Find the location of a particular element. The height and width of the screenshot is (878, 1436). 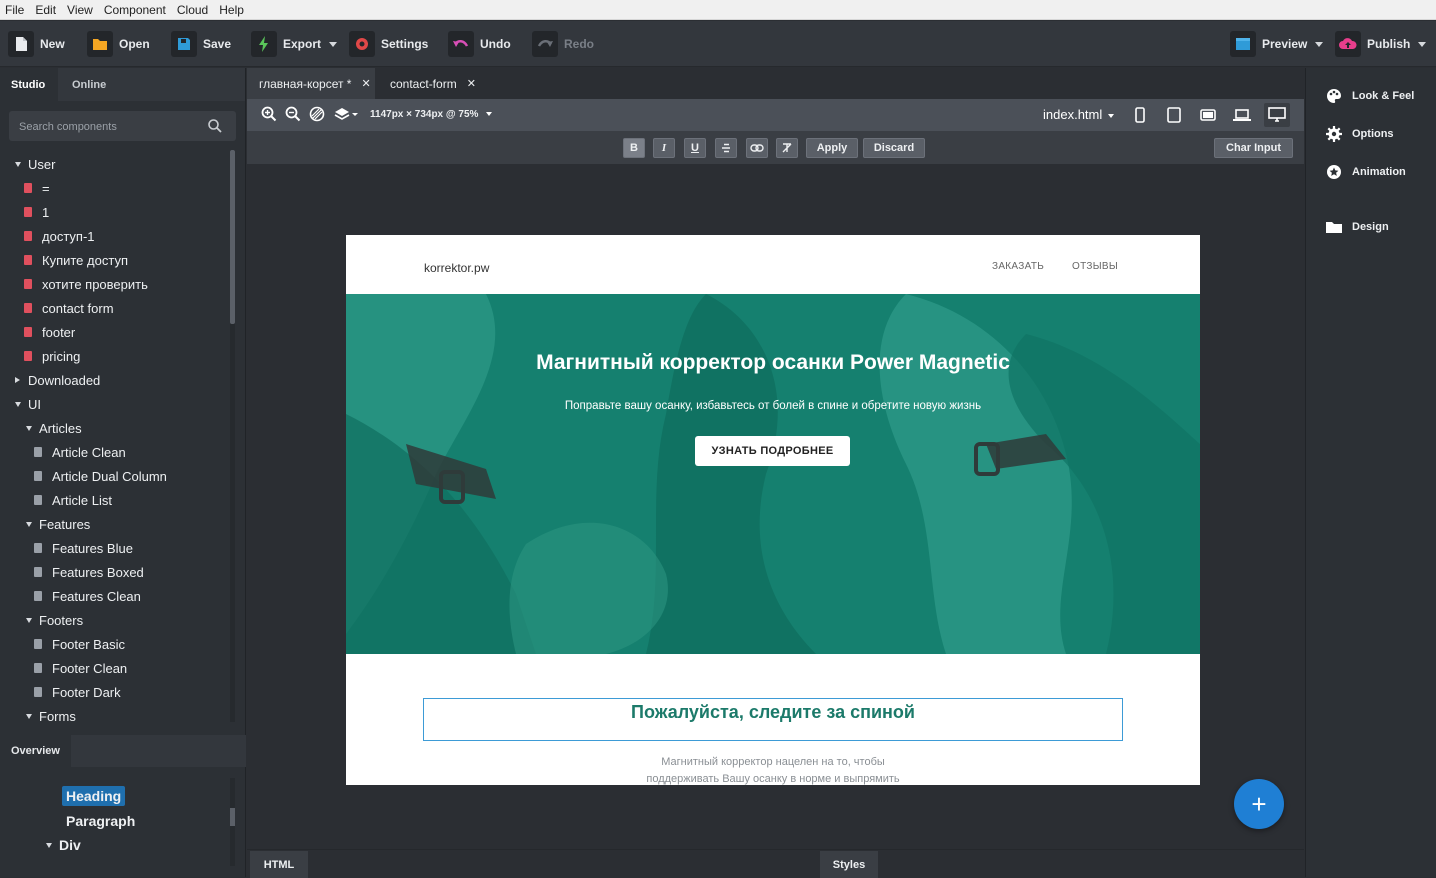

save-button: Save is located at coordinates (201, 44).